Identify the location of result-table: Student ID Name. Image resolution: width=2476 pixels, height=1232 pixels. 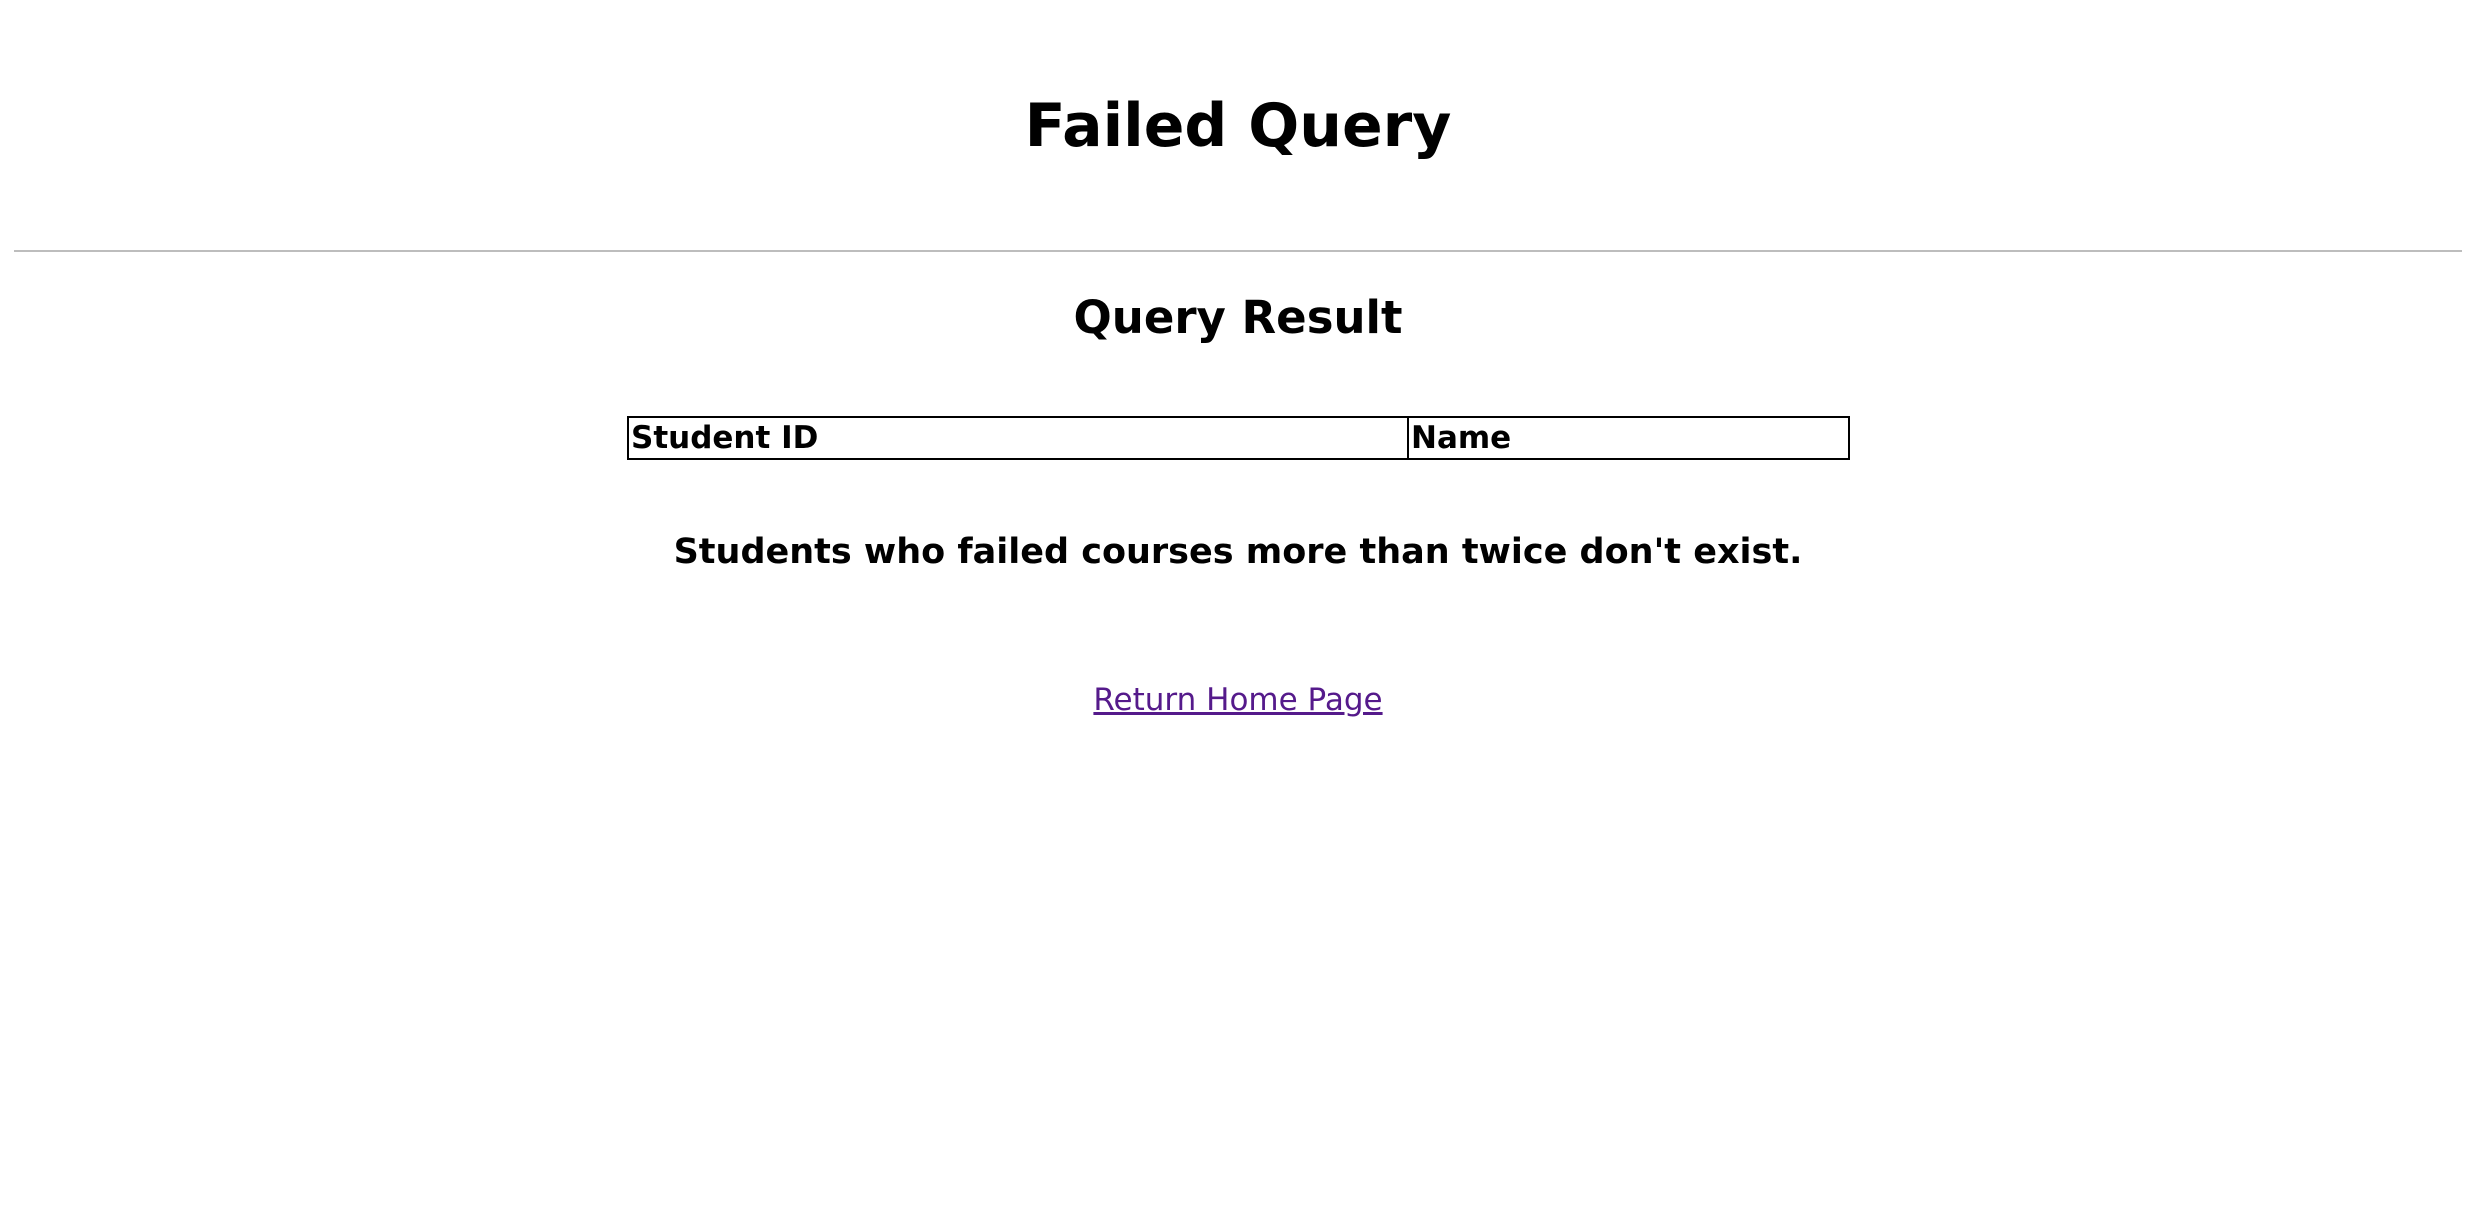
(1238, 438).